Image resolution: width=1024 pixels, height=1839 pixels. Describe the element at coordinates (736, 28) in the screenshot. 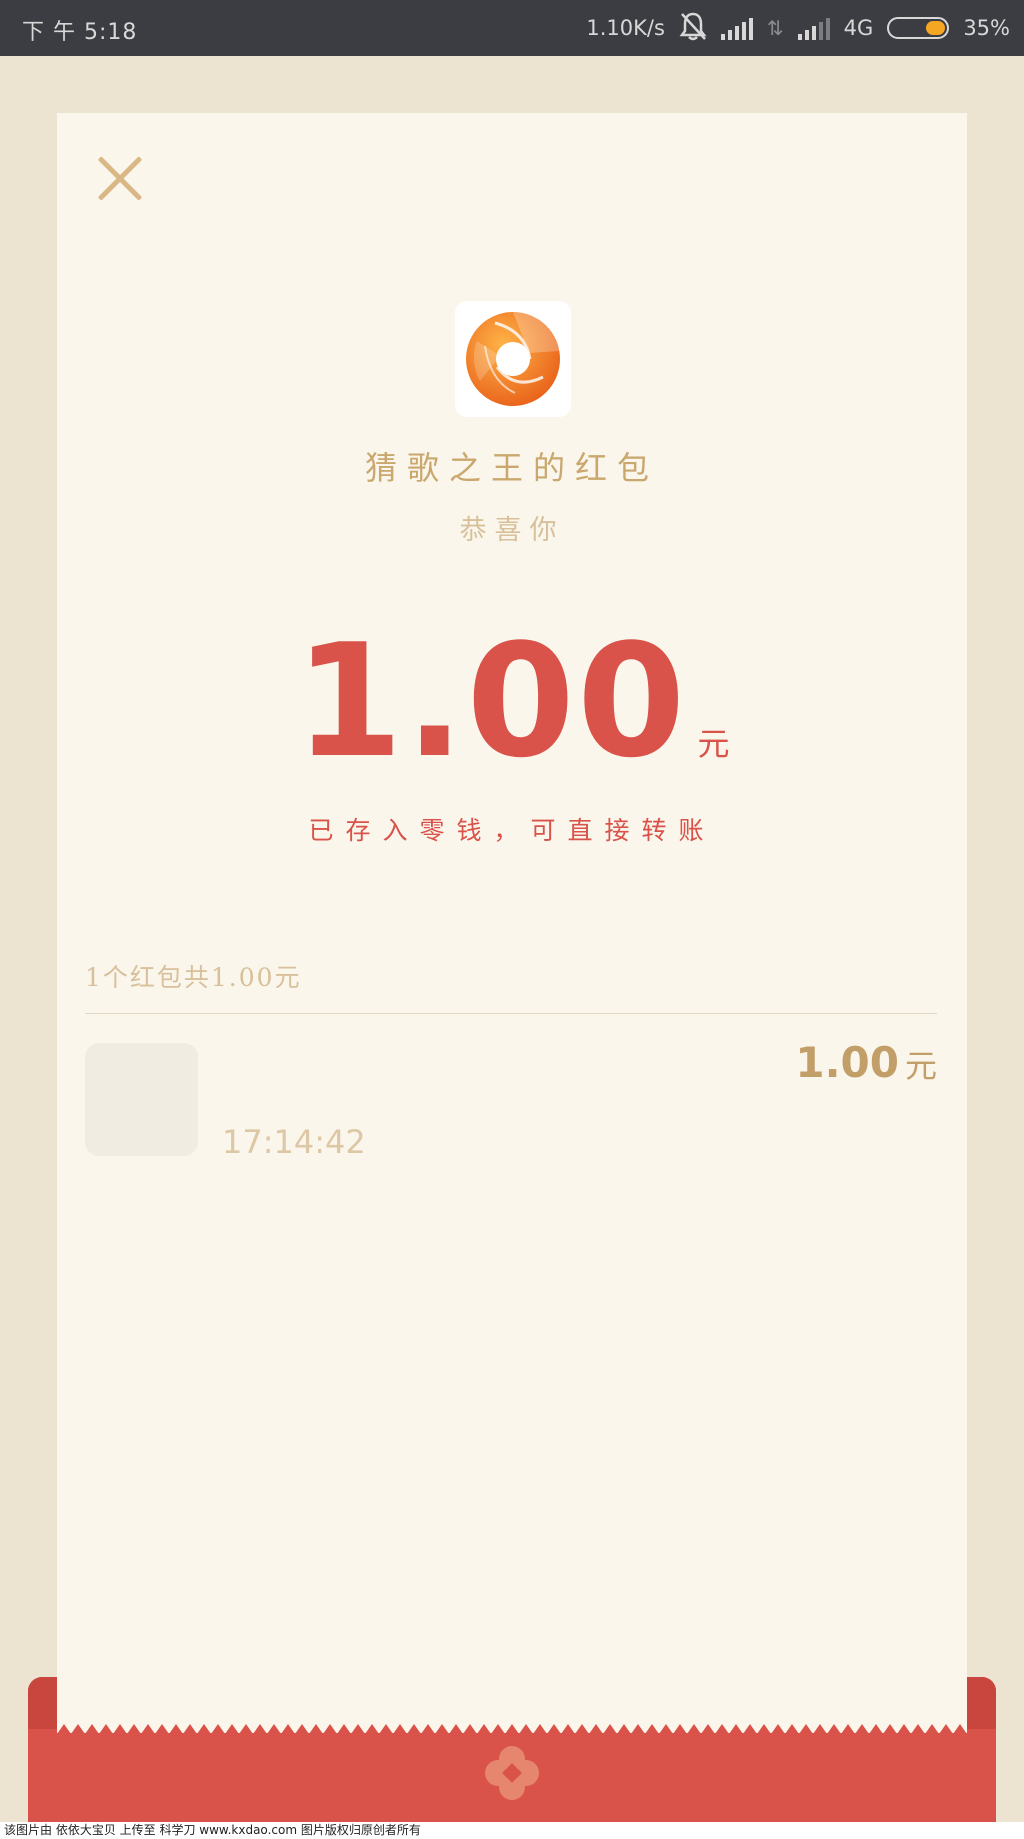

I see `signal-icon` at that location.